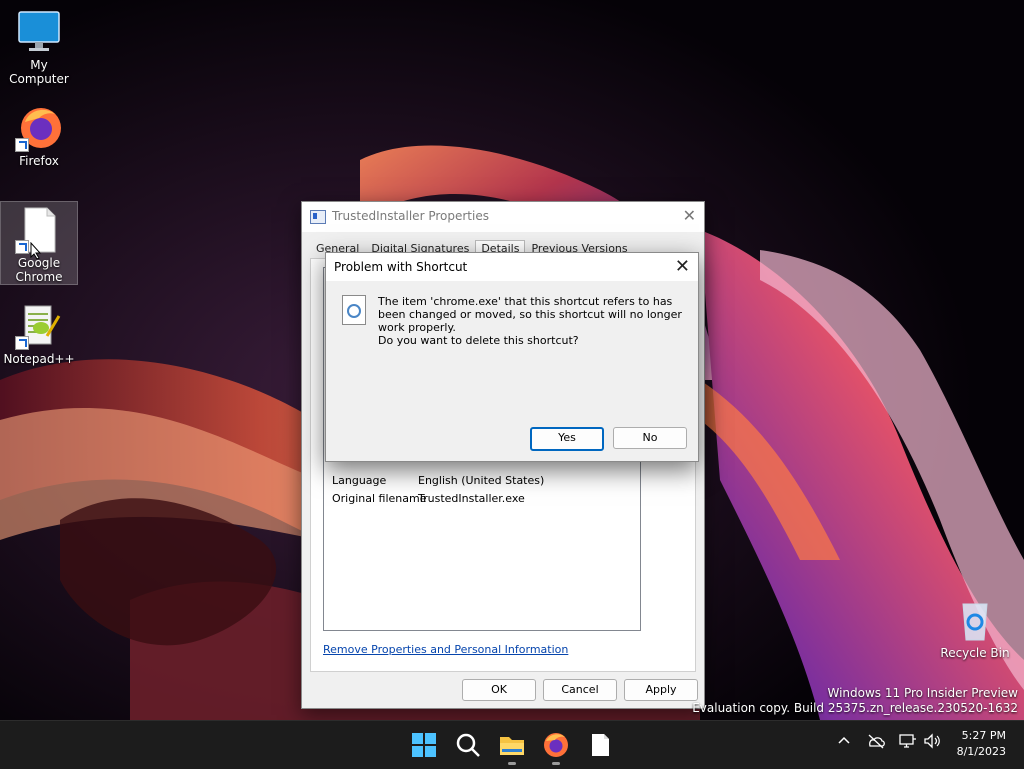  I want to click on search-button, so click(468, 745).